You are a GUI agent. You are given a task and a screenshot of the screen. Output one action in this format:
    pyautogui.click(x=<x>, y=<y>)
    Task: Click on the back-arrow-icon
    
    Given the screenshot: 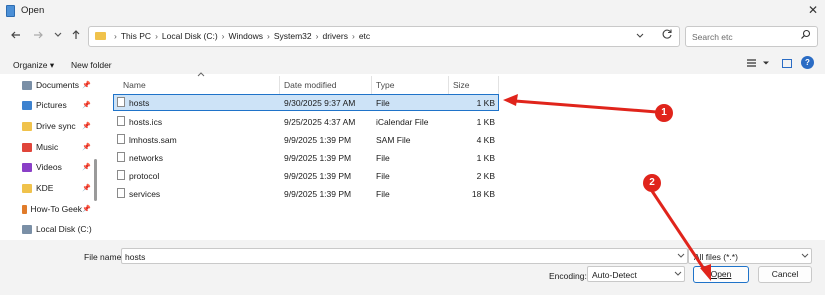 What is the action you would take?
    pyautogui.click(x=16, y=36)
    